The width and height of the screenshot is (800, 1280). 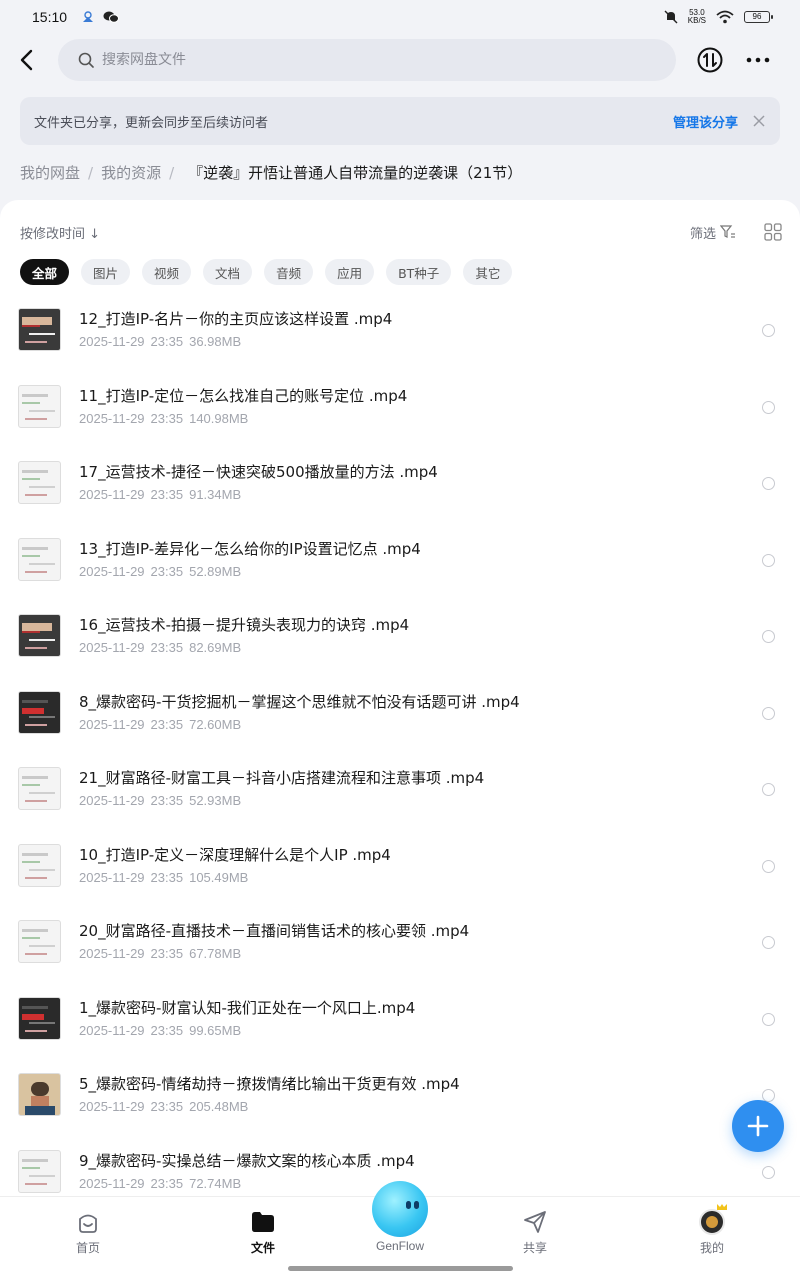 I want to click on paper-plane-icon, so click(x=535, y=1222).